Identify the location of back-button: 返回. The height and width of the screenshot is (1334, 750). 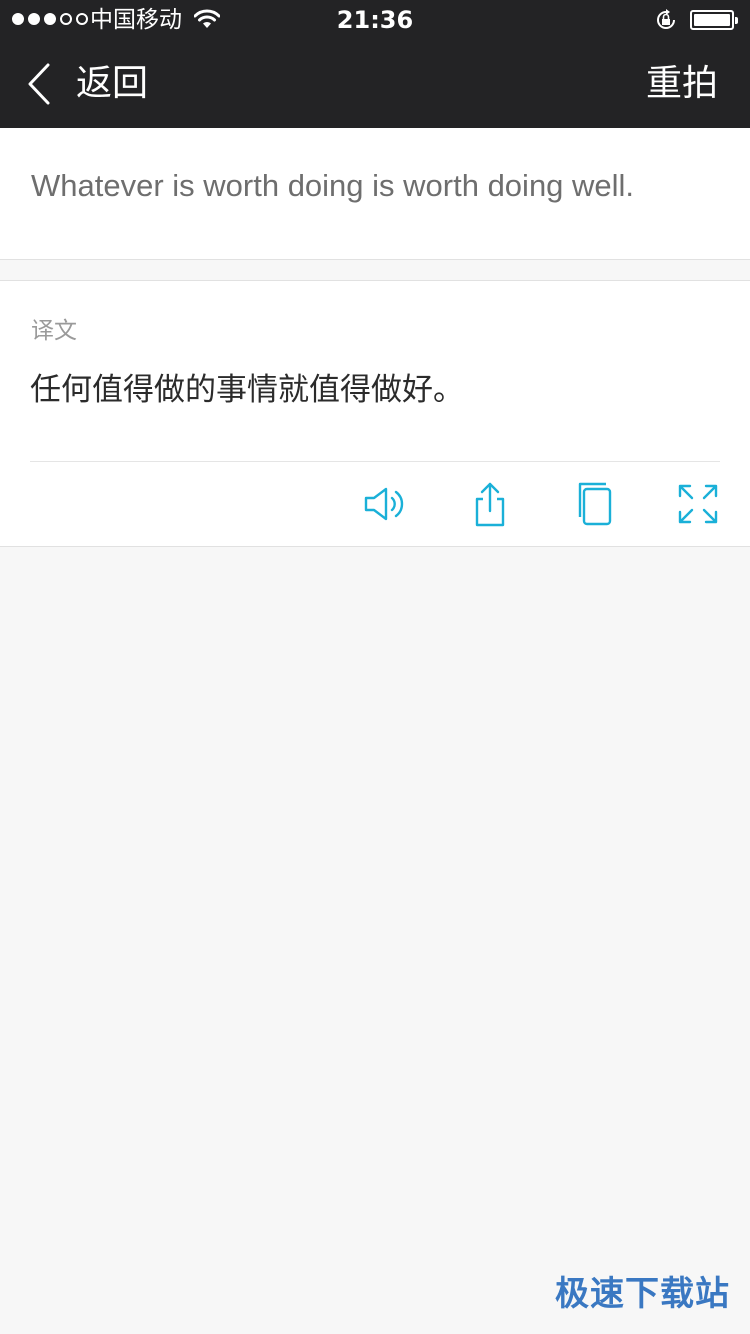
(102, 84).